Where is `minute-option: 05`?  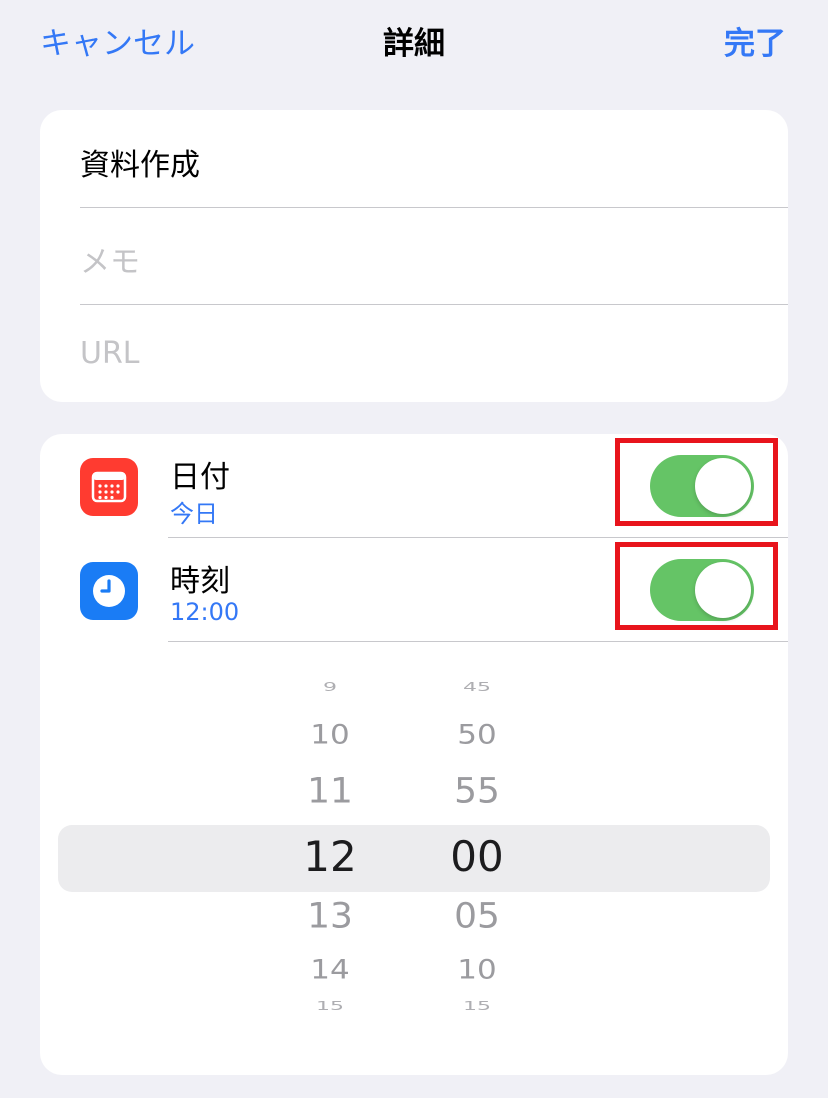 minute-option: 05 is located at coordinates (477, 917).